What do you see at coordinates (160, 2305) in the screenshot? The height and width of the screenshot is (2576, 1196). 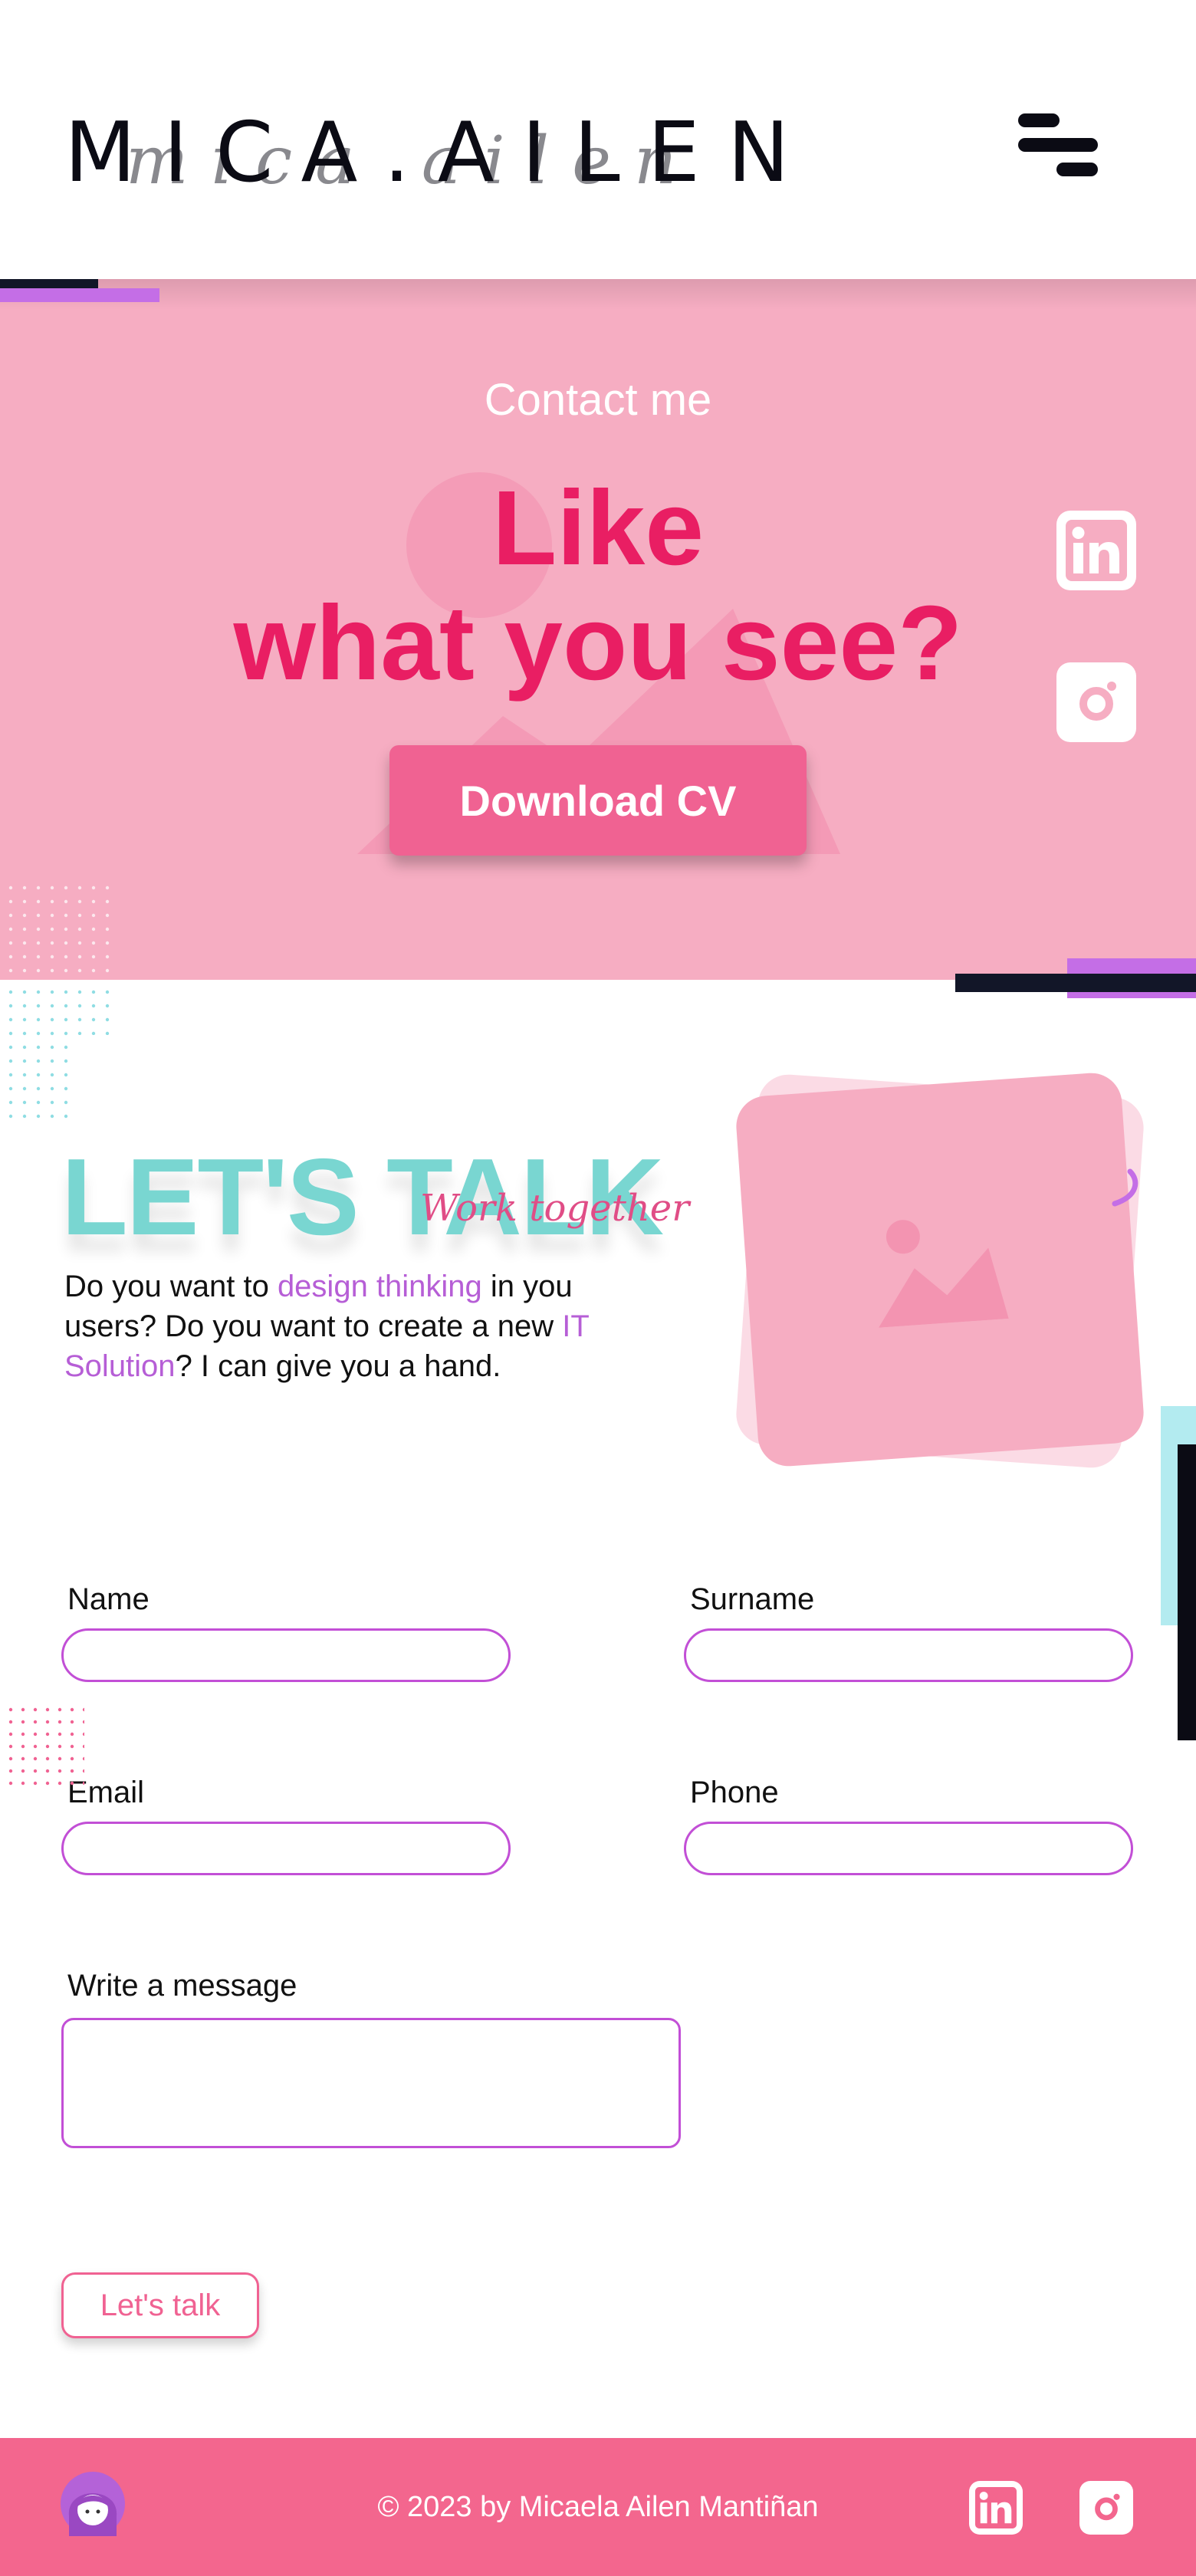 I see `lets-talk-button: Let's talk` at bounding box center [160, 2305].